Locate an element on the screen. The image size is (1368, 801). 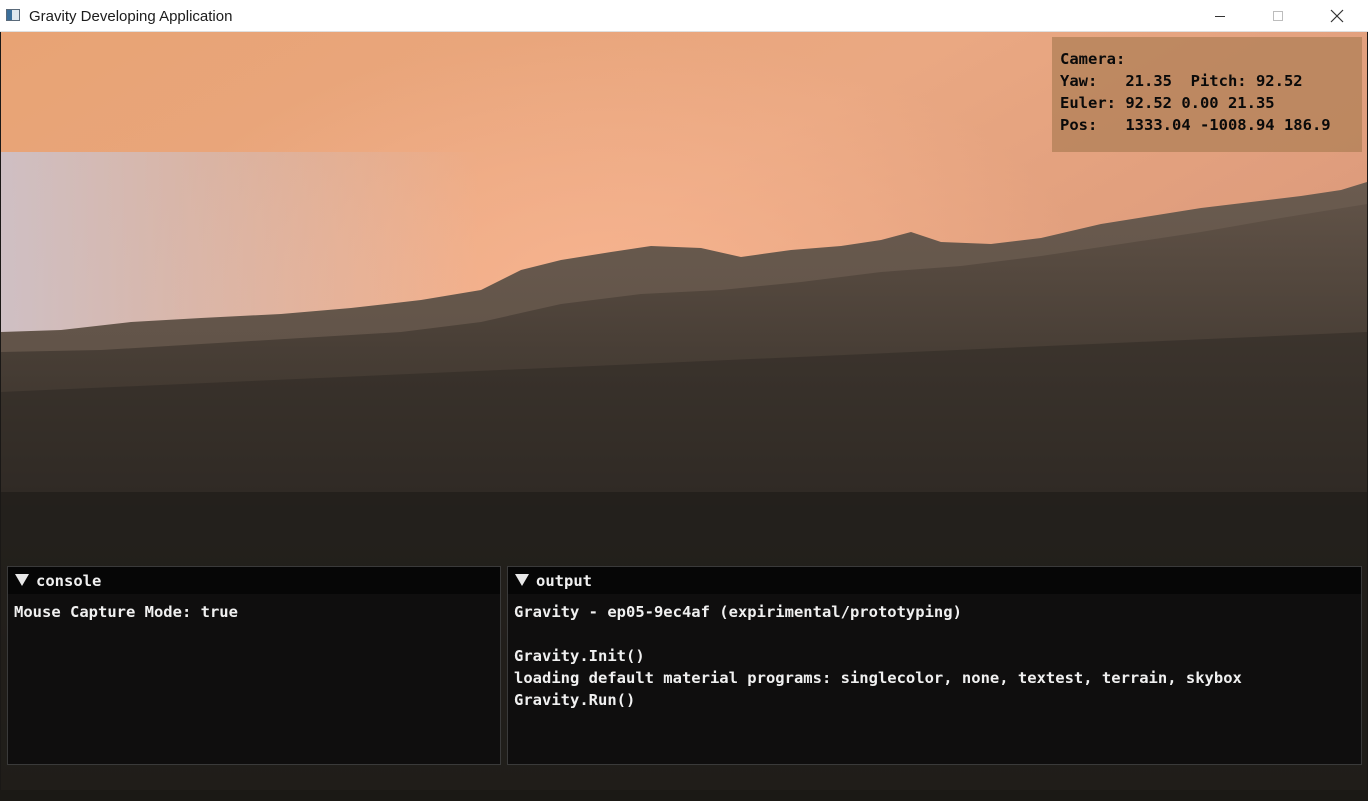
camera-euler: Euler: 92.52 0.00 21.35 is located at coordinates (1167, 103).